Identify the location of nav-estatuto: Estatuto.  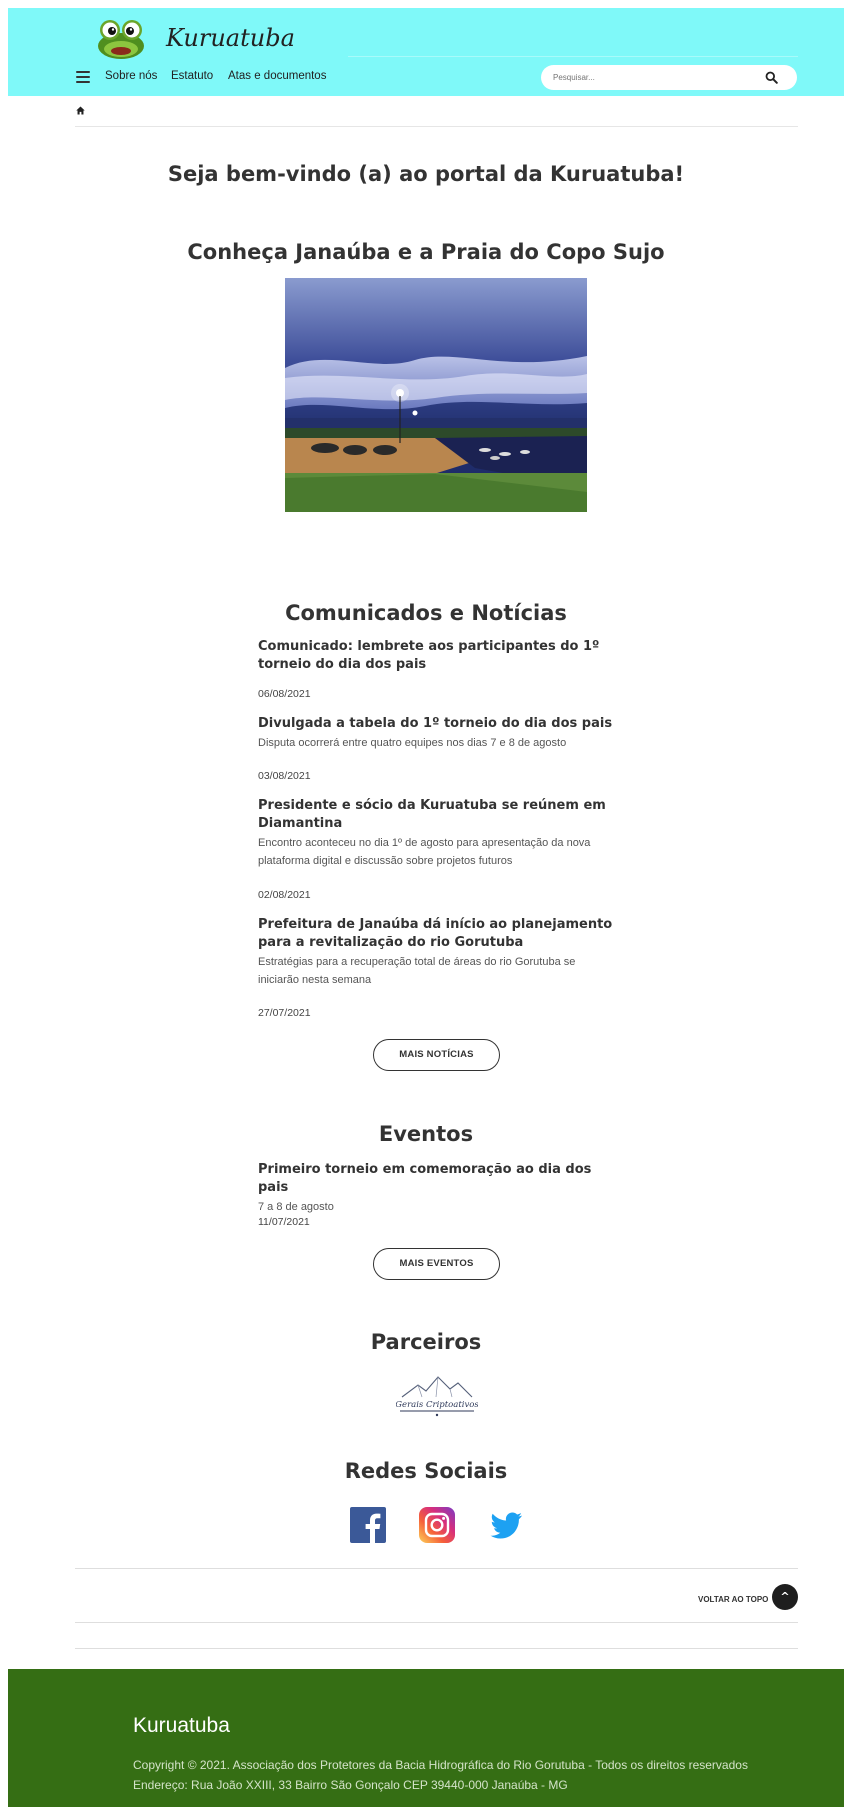
(192, 76).